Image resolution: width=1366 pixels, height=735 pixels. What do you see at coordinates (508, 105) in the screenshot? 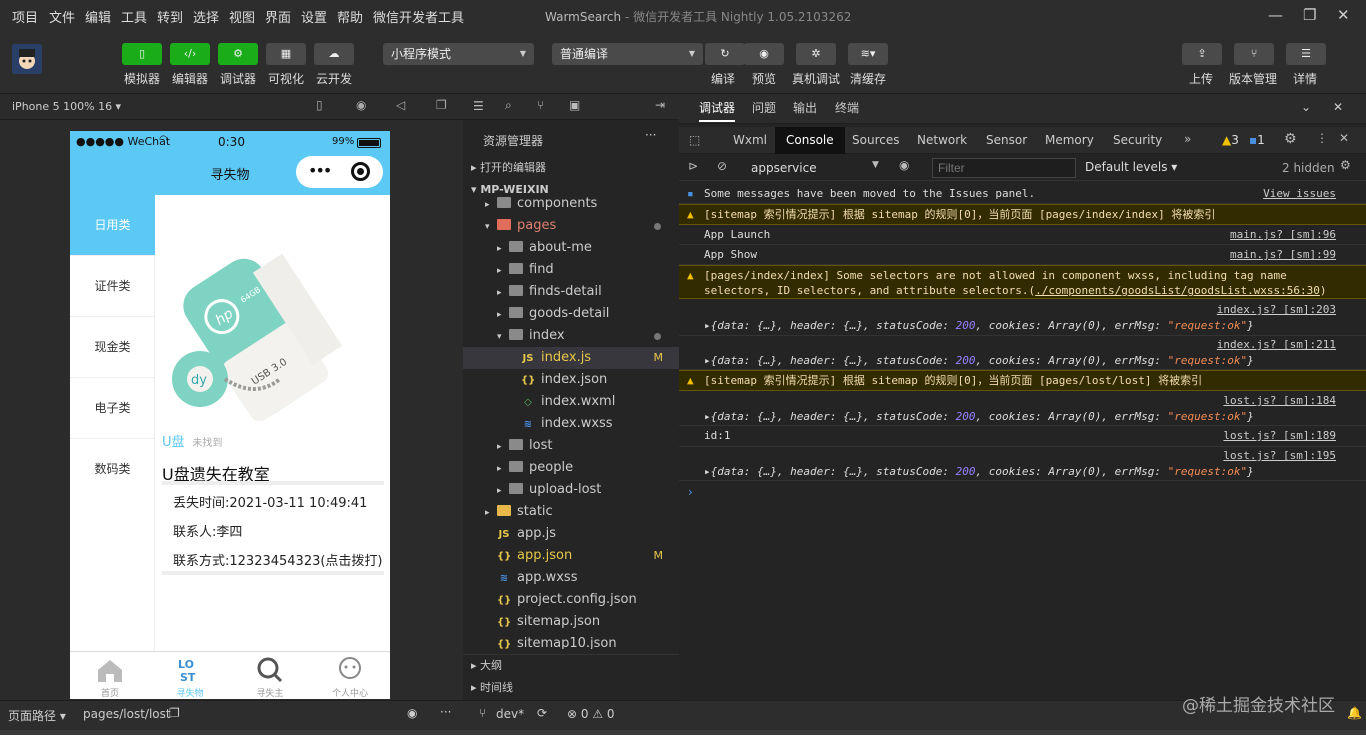
I see `search-icon: ⌕` at bounding box center [508, 105].